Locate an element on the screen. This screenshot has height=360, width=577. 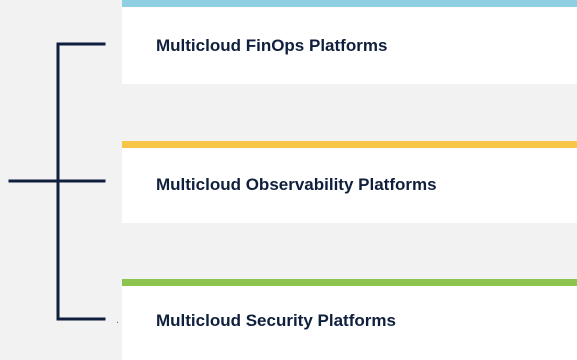
card-label: Multicloud Security Platforms is located at coordinates (276, 320).